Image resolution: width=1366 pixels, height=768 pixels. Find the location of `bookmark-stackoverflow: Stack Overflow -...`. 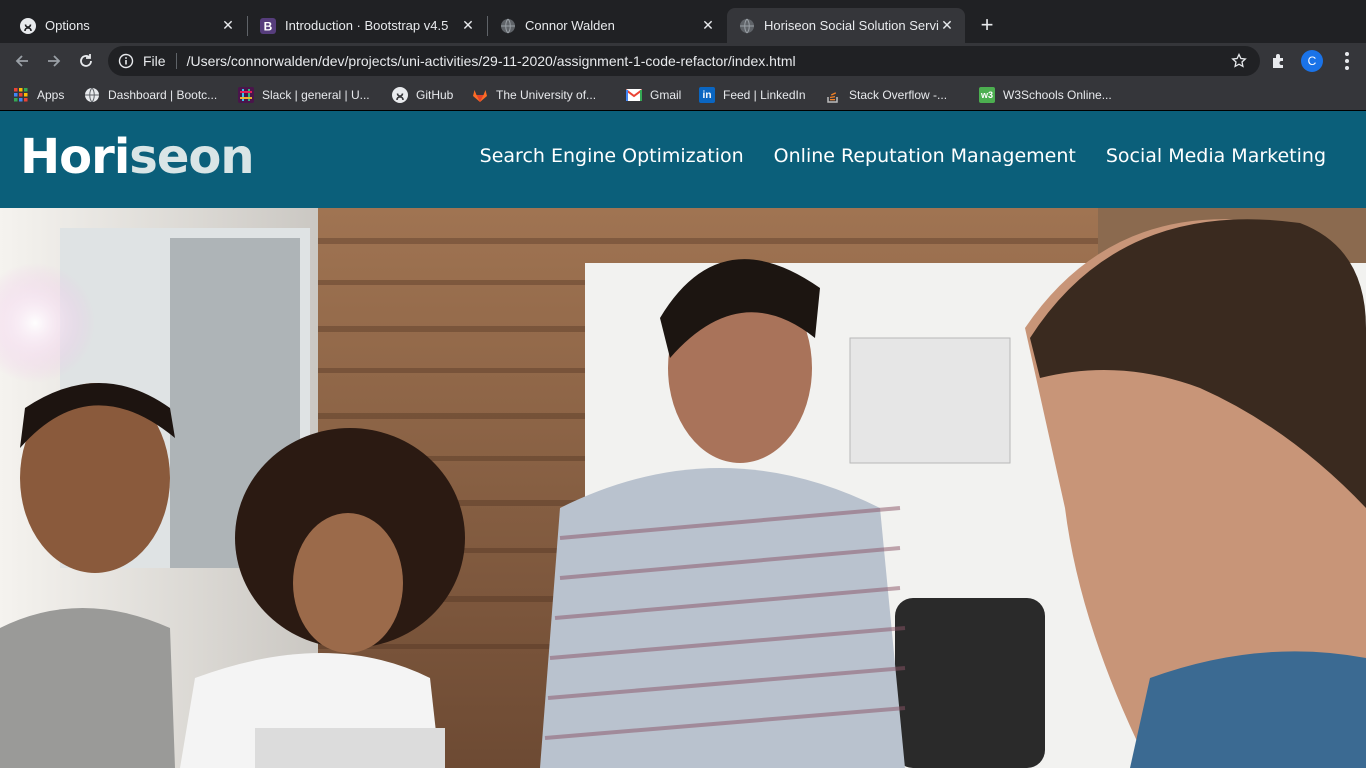

bookmark-stackoverflow: Stack Overflow -... is located at coordinates (886, 95).